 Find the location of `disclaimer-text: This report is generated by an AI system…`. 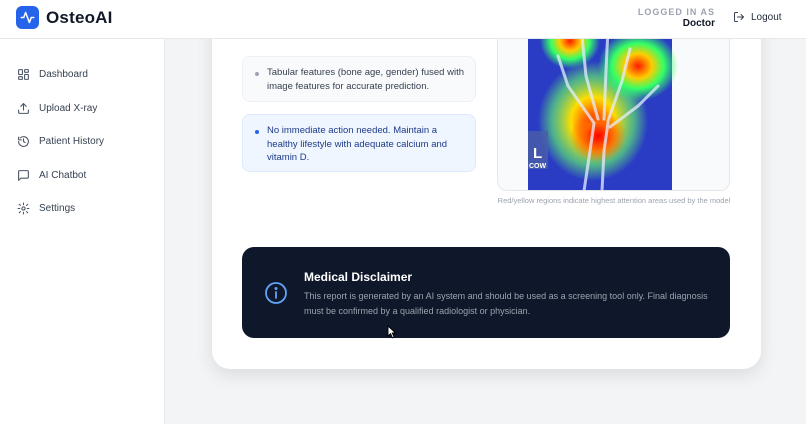

disclaimer-text: This report is generated by an AI system… is located at coordinates (506, 303).